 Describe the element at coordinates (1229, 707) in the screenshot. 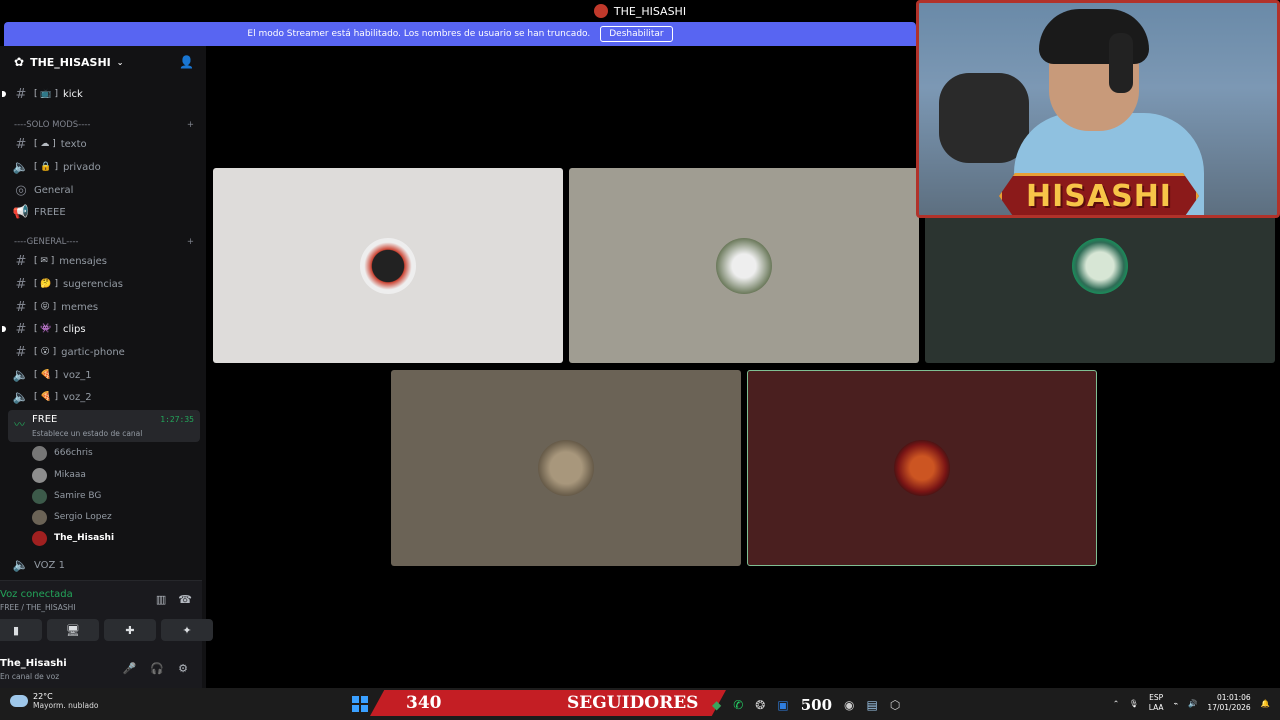

I see `clock-date: 17/01/2026` at that location.